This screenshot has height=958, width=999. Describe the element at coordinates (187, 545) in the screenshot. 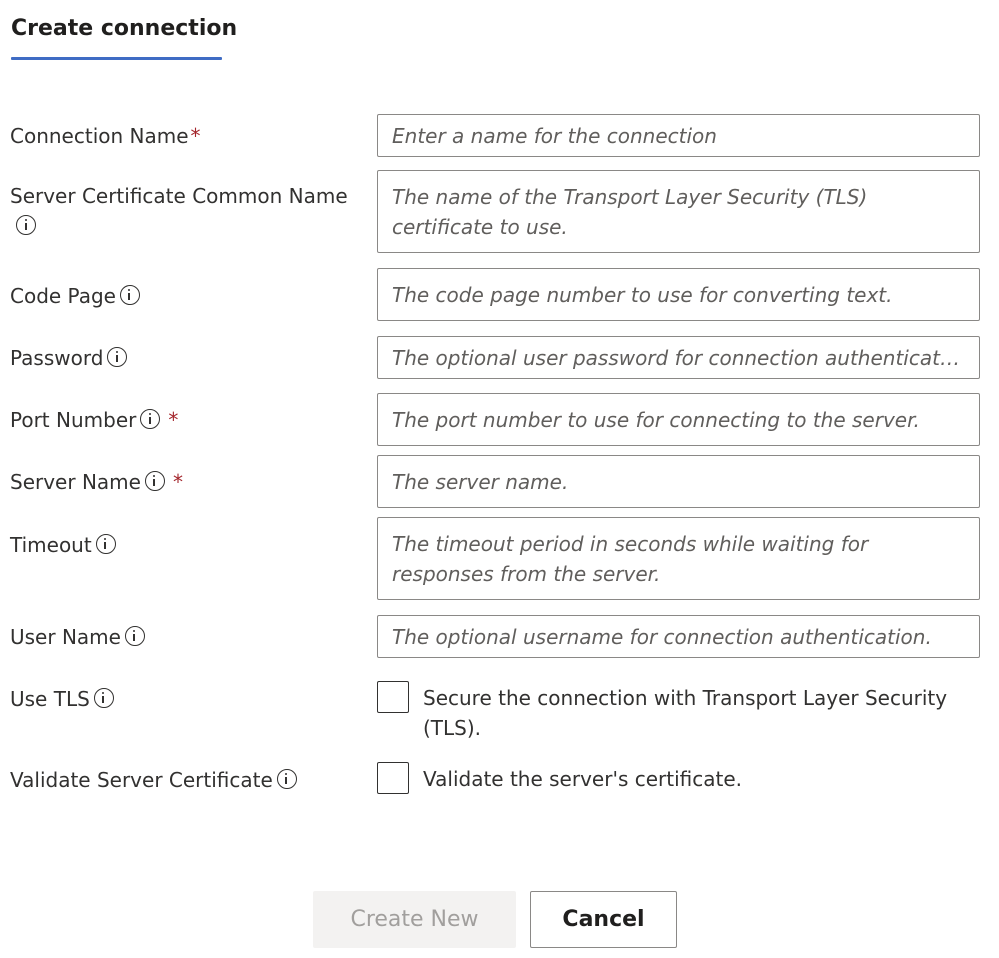

I see `timeout-label: Timeout` at that location.